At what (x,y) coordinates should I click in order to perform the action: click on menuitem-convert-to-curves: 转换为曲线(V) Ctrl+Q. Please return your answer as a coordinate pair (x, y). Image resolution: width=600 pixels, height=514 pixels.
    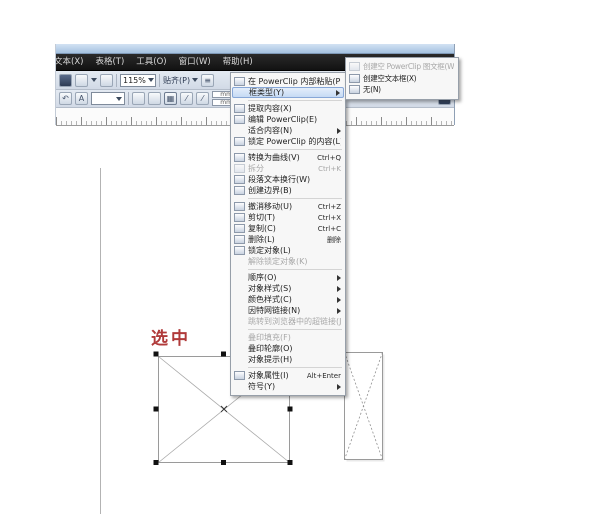
    Looking at the image, I should click on (288, 157).